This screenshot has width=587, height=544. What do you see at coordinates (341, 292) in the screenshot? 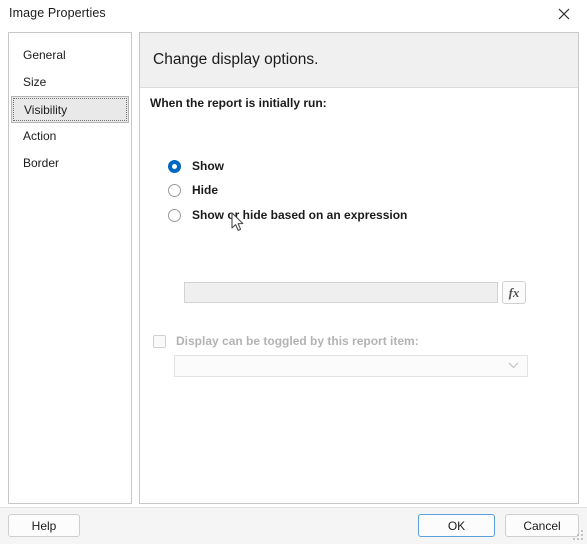
I see `expression-input` at bounding box center [341, 292].